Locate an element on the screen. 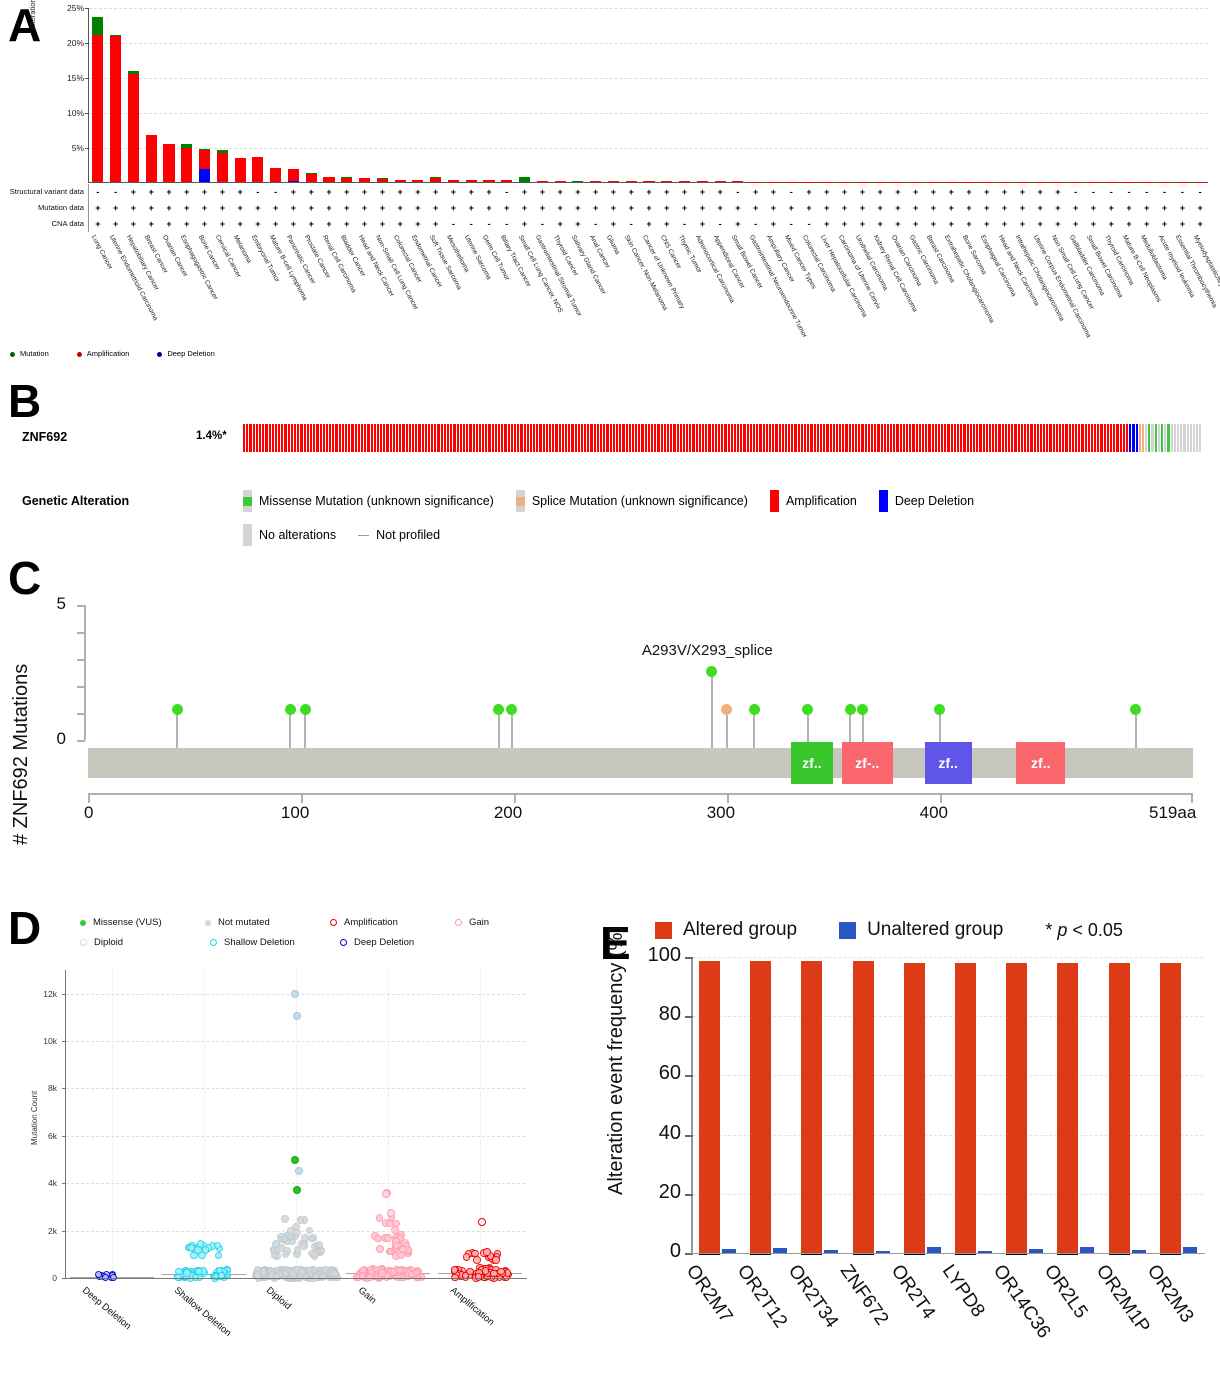 The height and width of the screenshot is (1387, 1220). bar-group is located at coordinates (820, 1106).